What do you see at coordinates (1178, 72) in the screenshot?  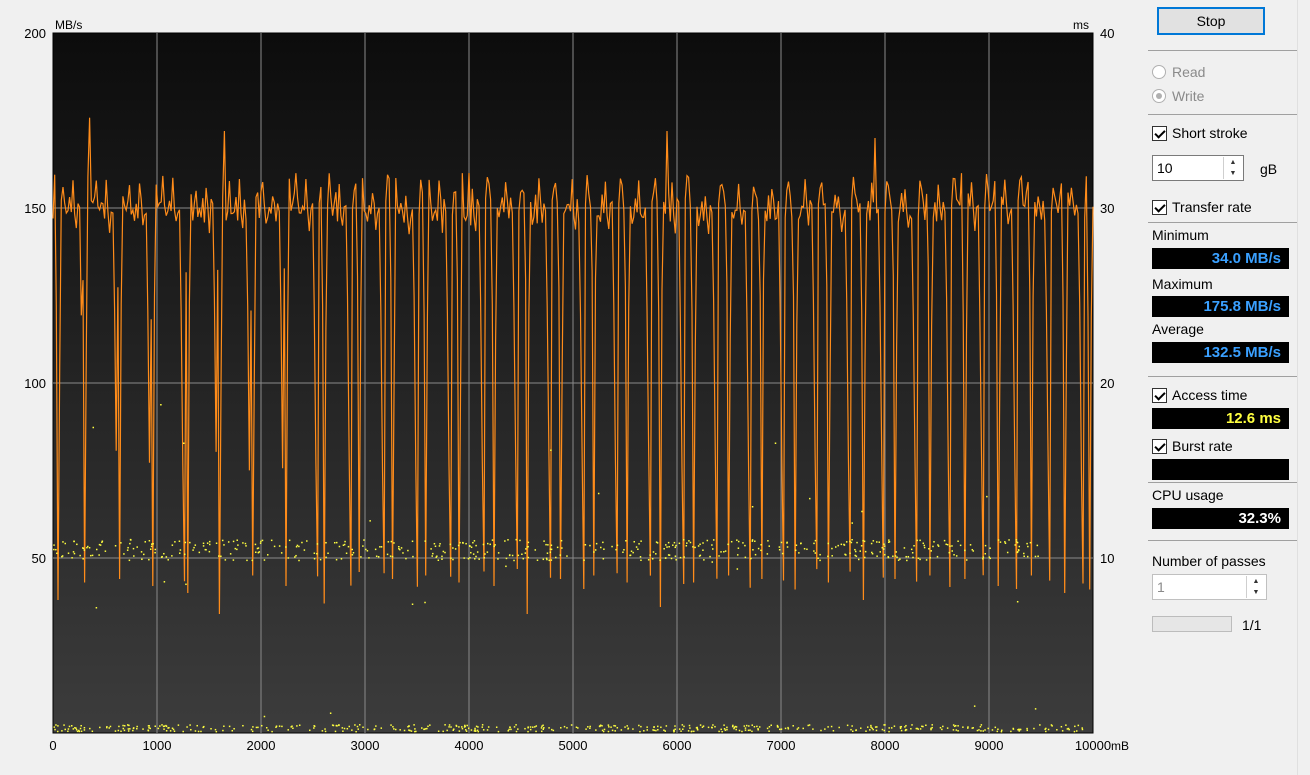 I see `radio-read: Read` at bounding box center [1178, 72].